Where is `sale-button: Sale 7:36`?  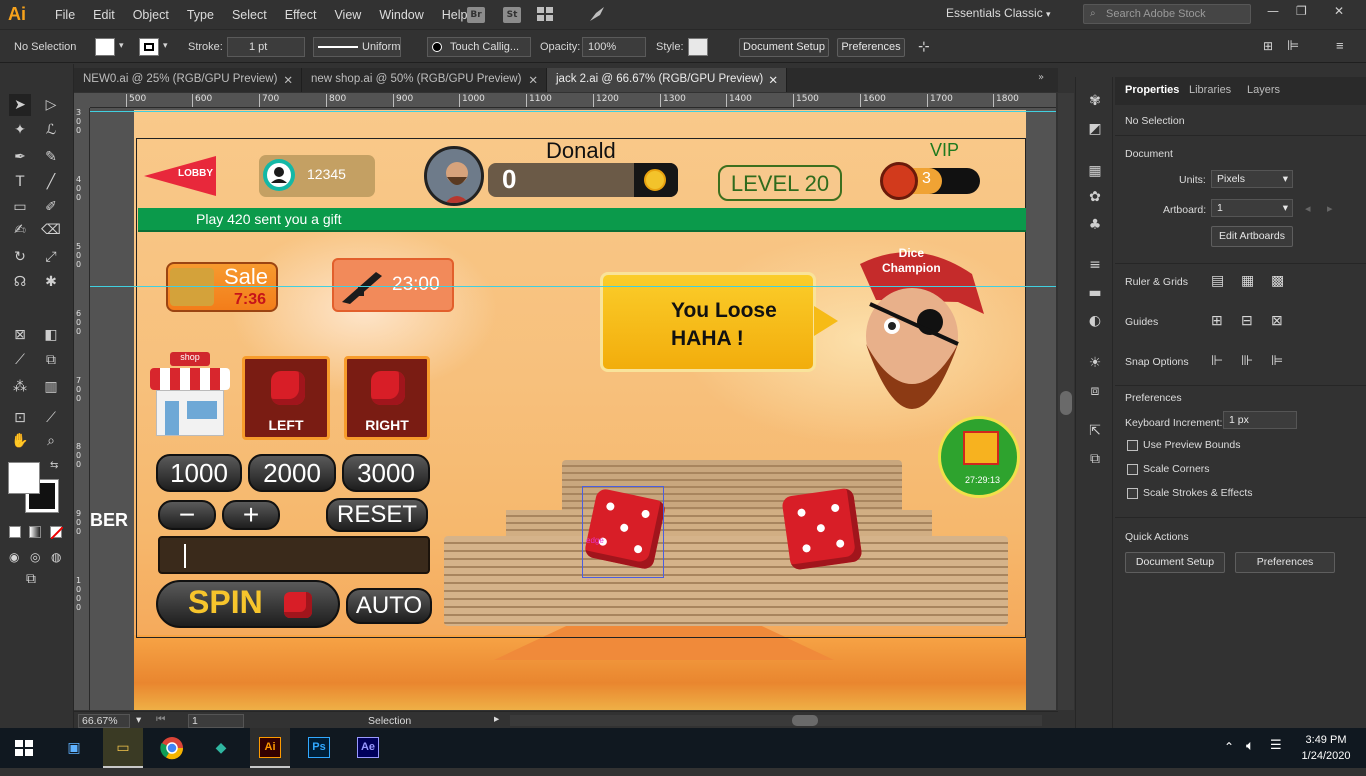 sale-button: Sale 7:36 is located at coordinates (222, 287).